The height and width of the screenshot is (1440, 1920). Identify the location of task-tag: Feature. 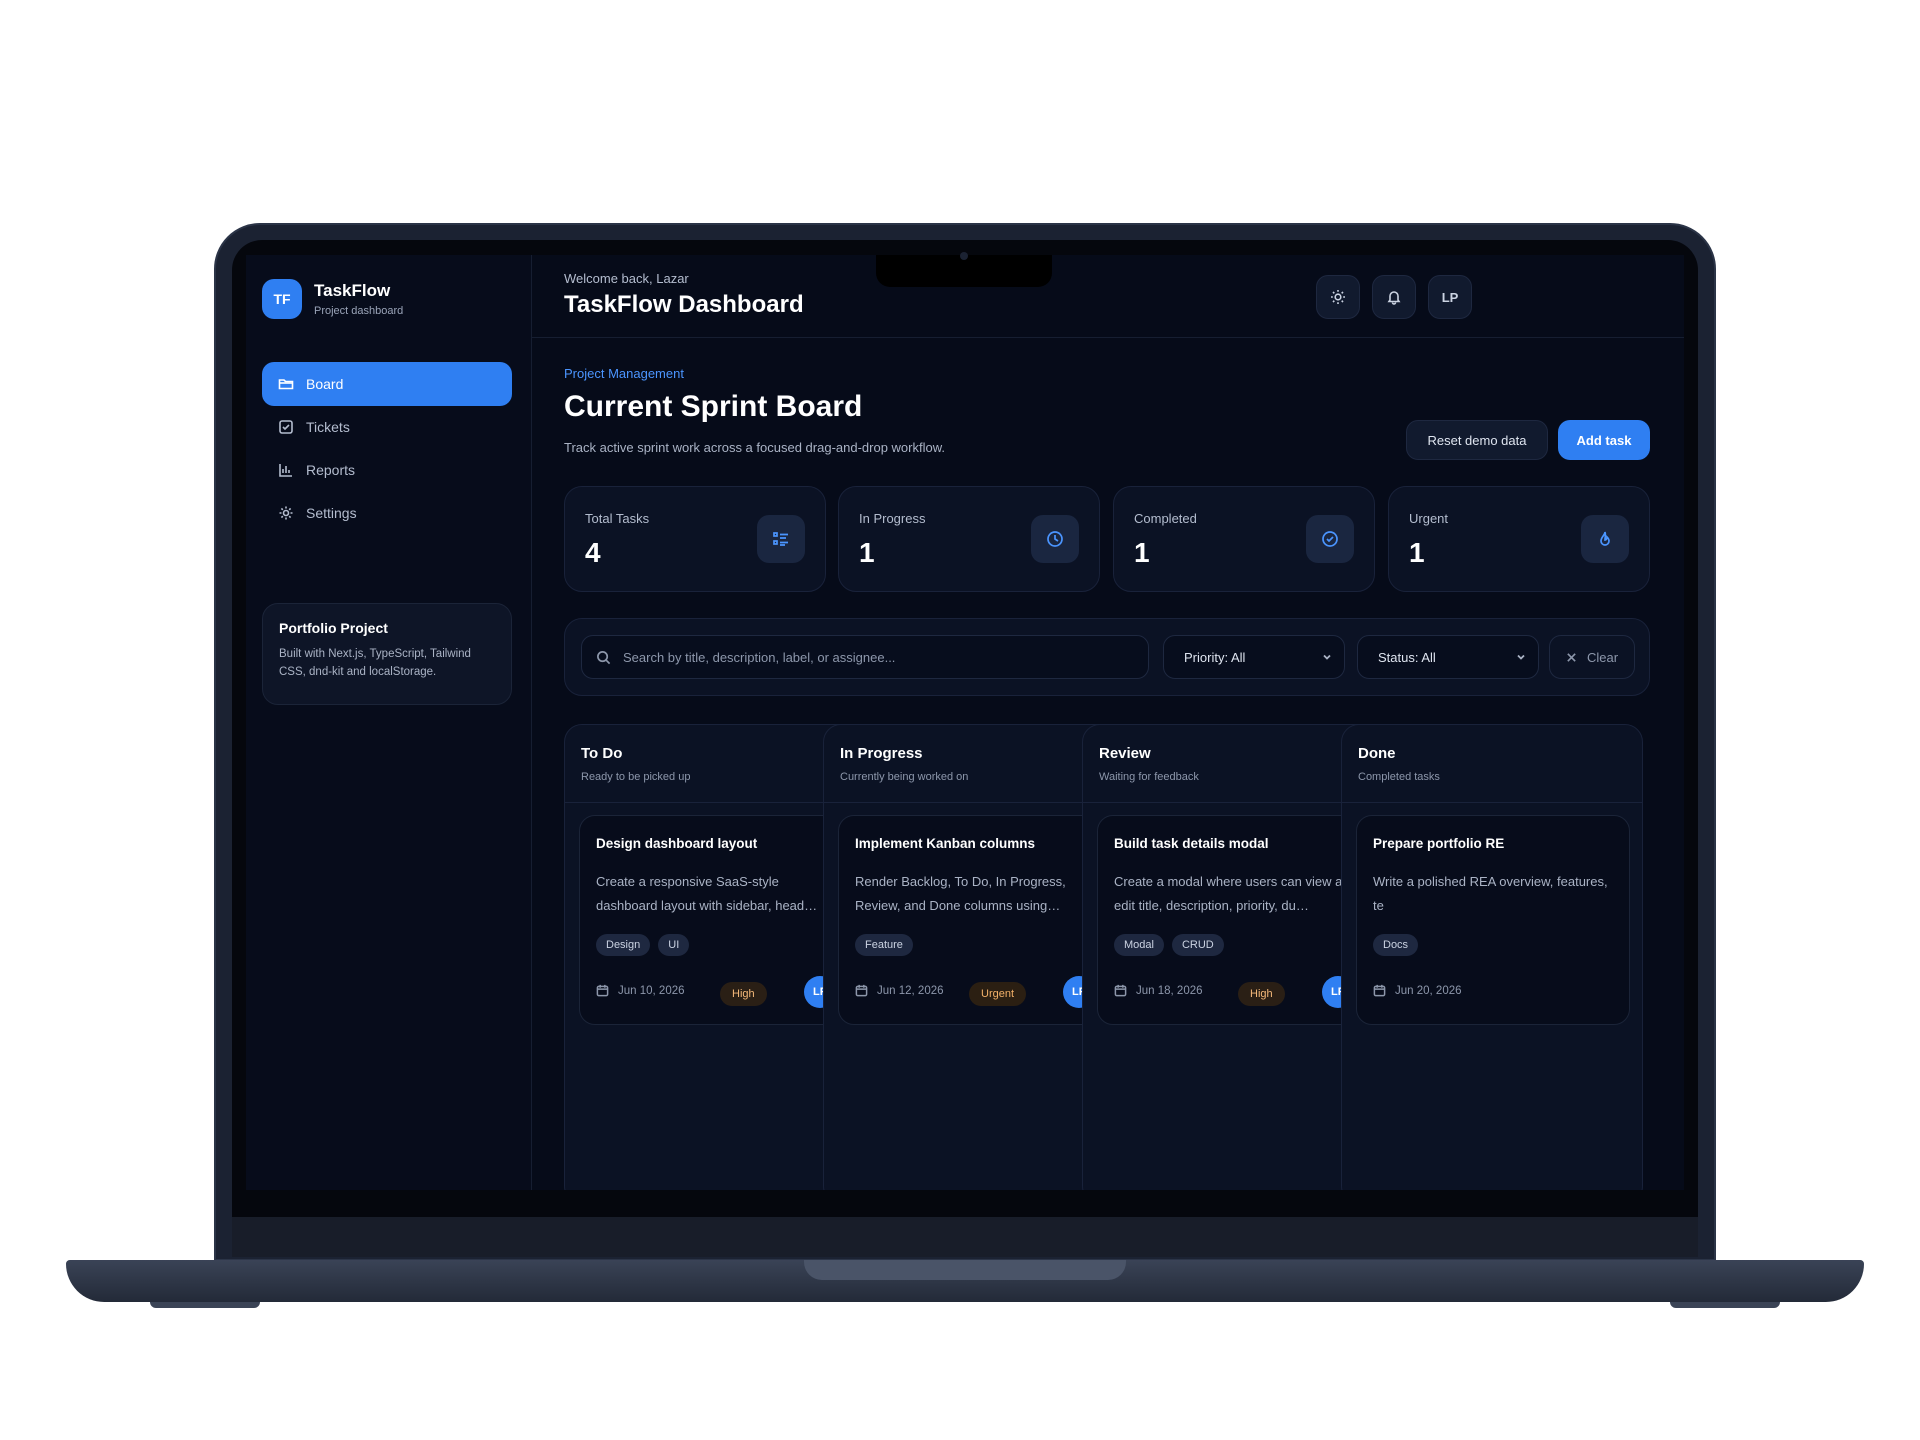
(884, 945).